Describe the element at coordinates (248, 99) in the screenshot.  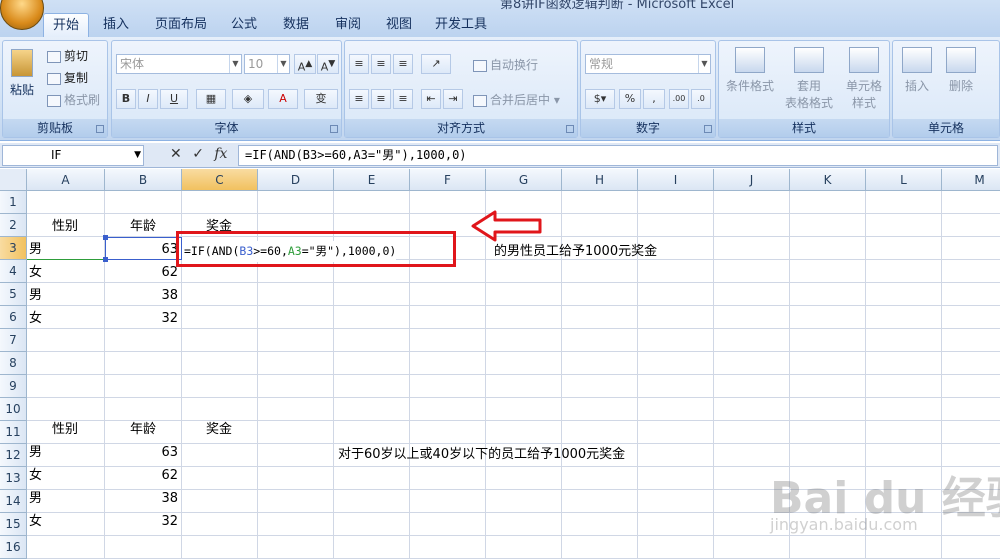
I see `fill-color-button: ◈` at that location.